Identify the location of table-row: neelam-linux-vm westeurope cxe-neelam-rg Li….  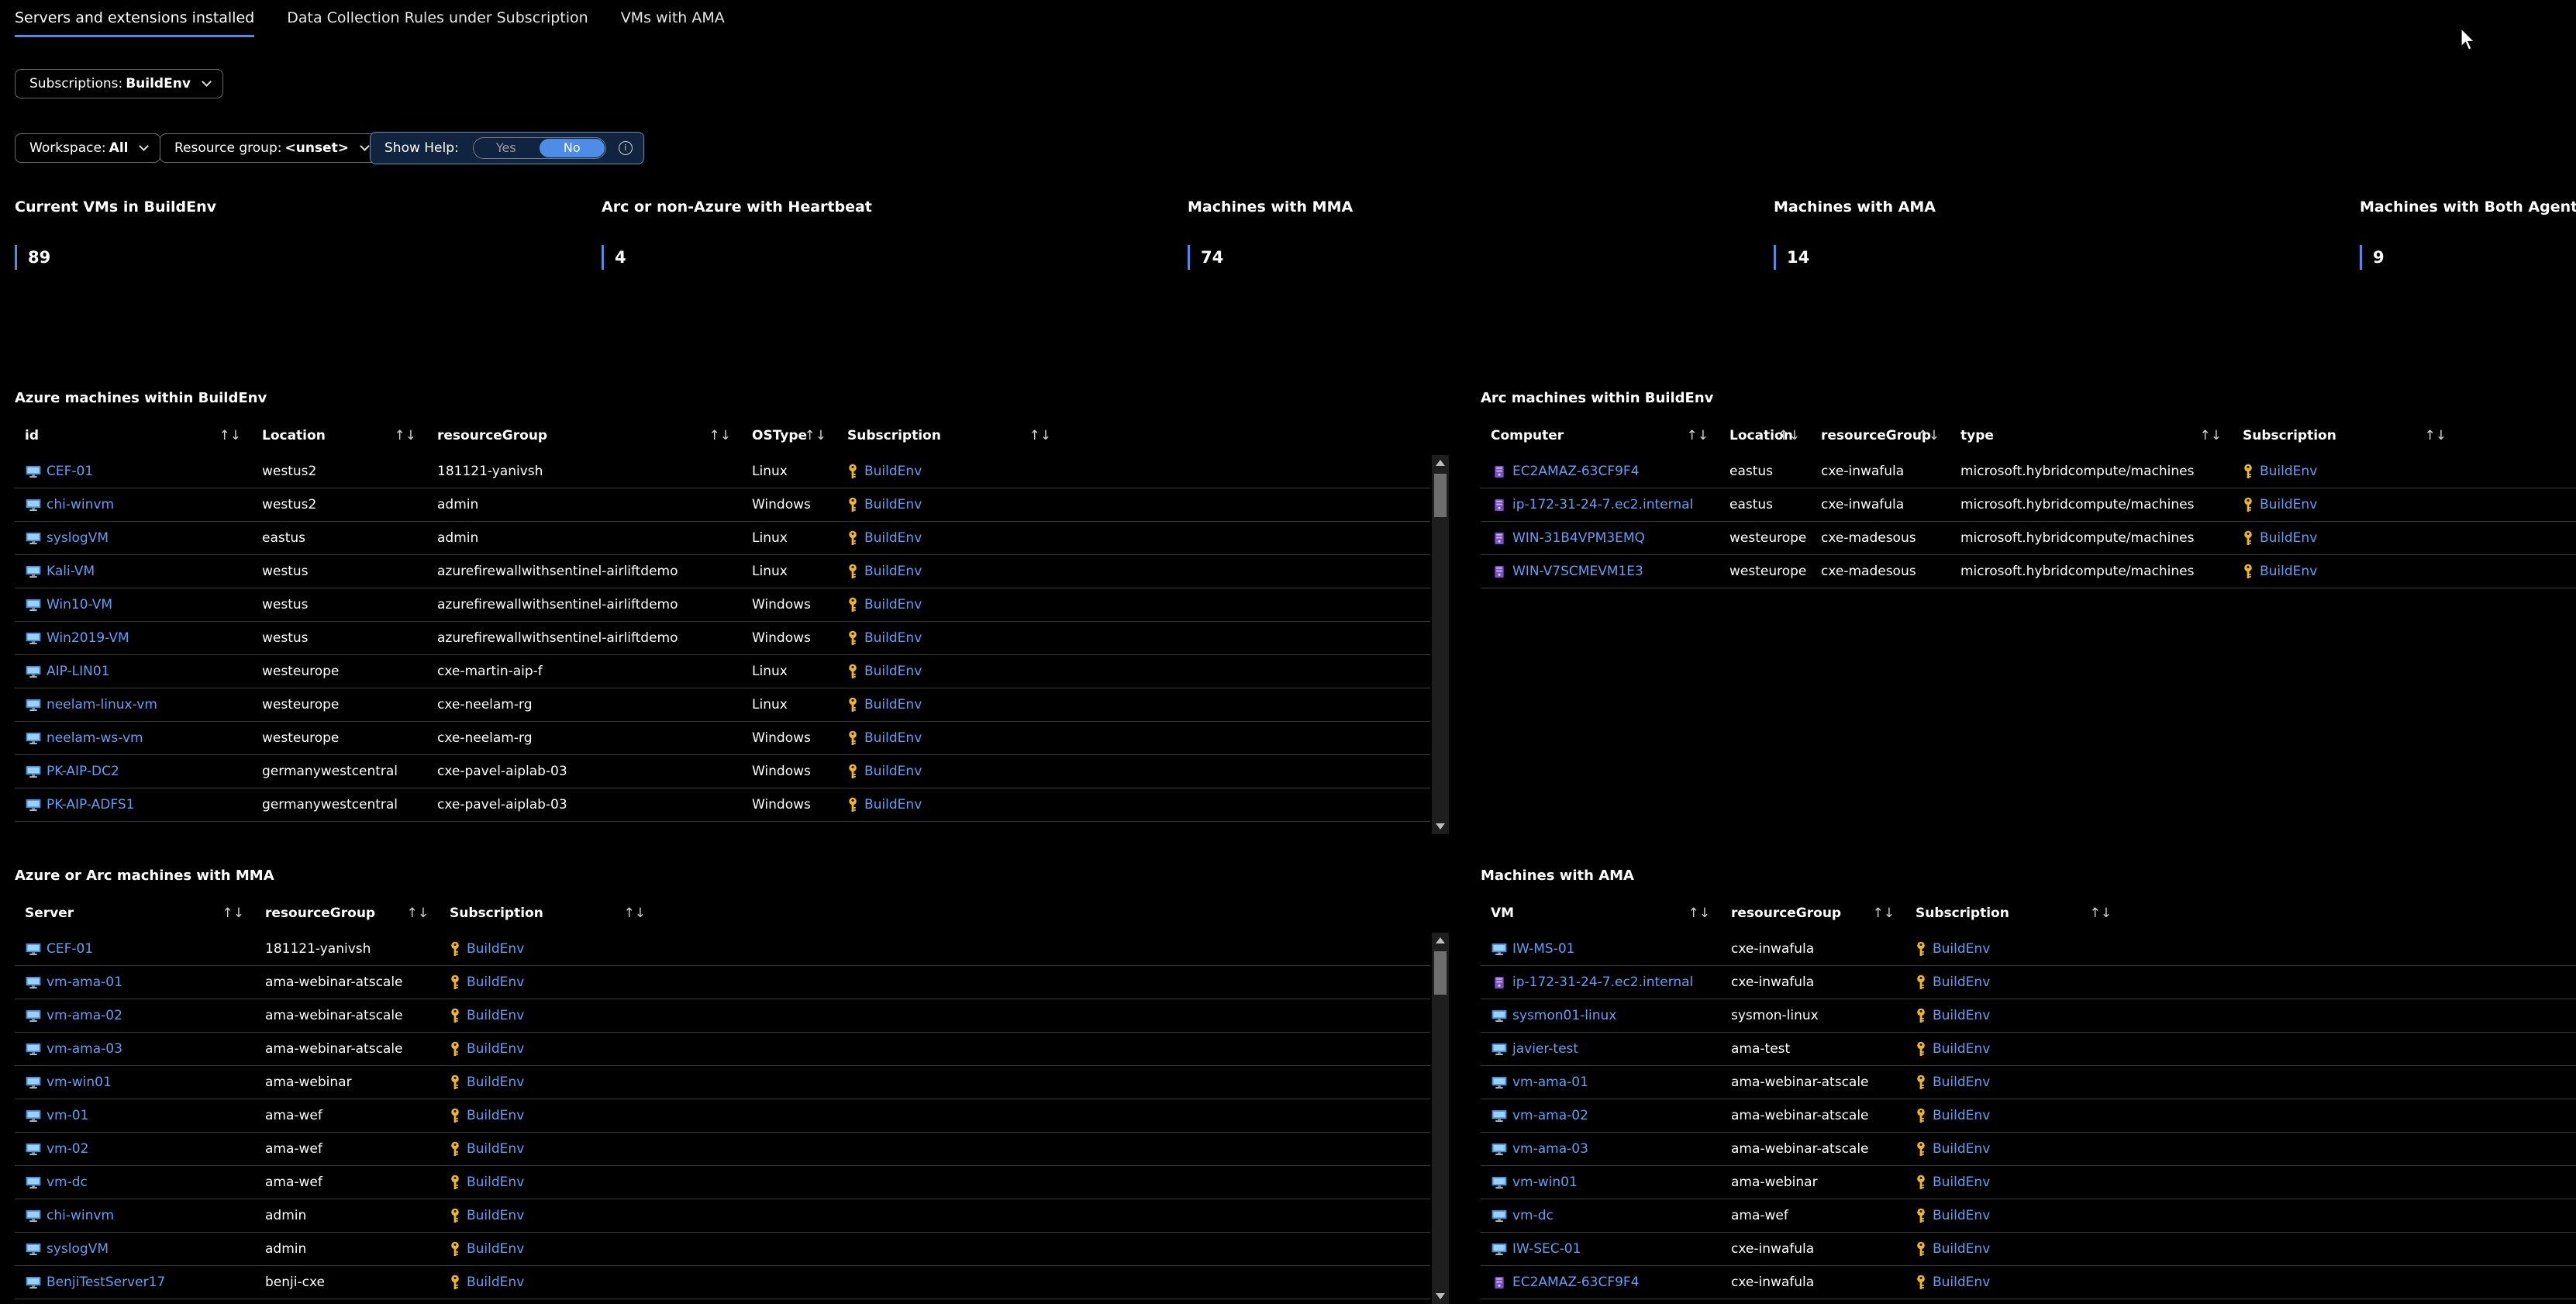
(722, 705).